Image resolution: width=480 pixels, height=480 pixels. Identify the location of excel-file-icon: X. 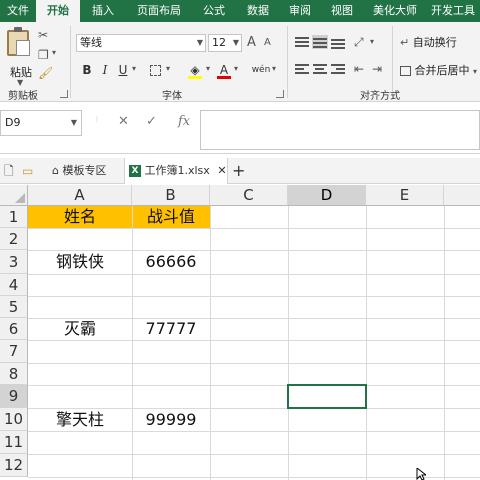
(135, 171).